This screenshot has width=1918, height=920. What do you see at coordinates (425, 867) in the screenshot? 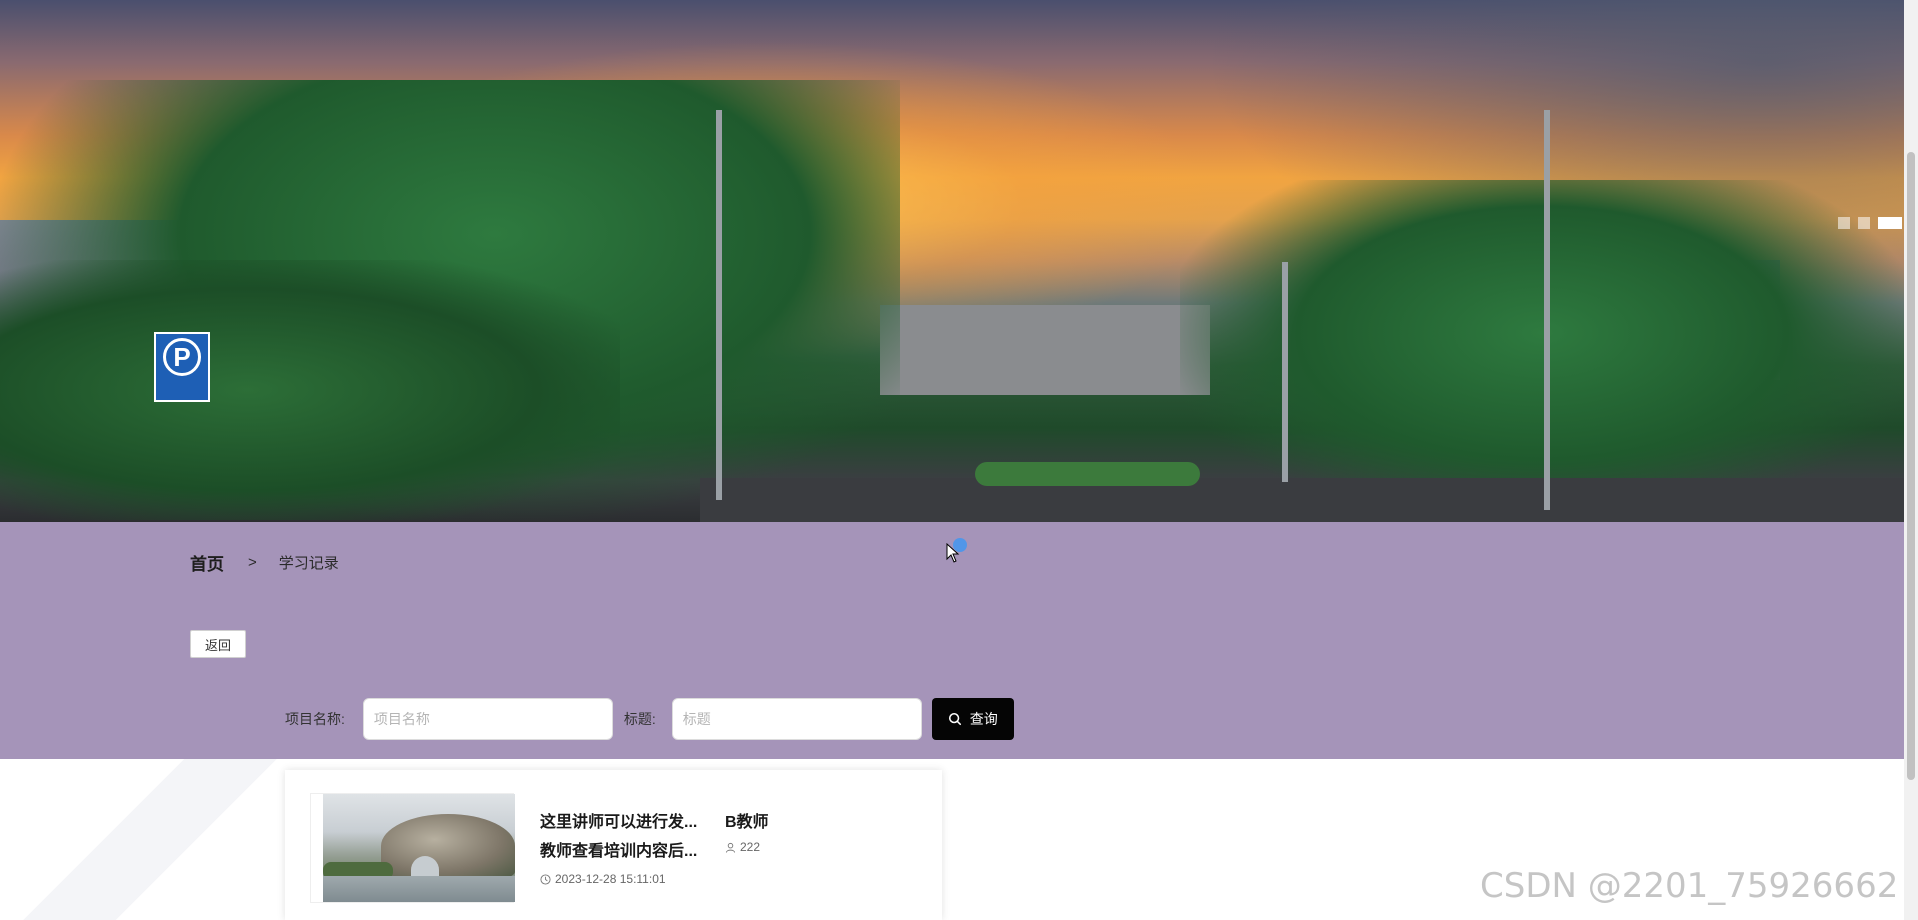
I see `thumbnail-arch` at bounding box center [425, 867].